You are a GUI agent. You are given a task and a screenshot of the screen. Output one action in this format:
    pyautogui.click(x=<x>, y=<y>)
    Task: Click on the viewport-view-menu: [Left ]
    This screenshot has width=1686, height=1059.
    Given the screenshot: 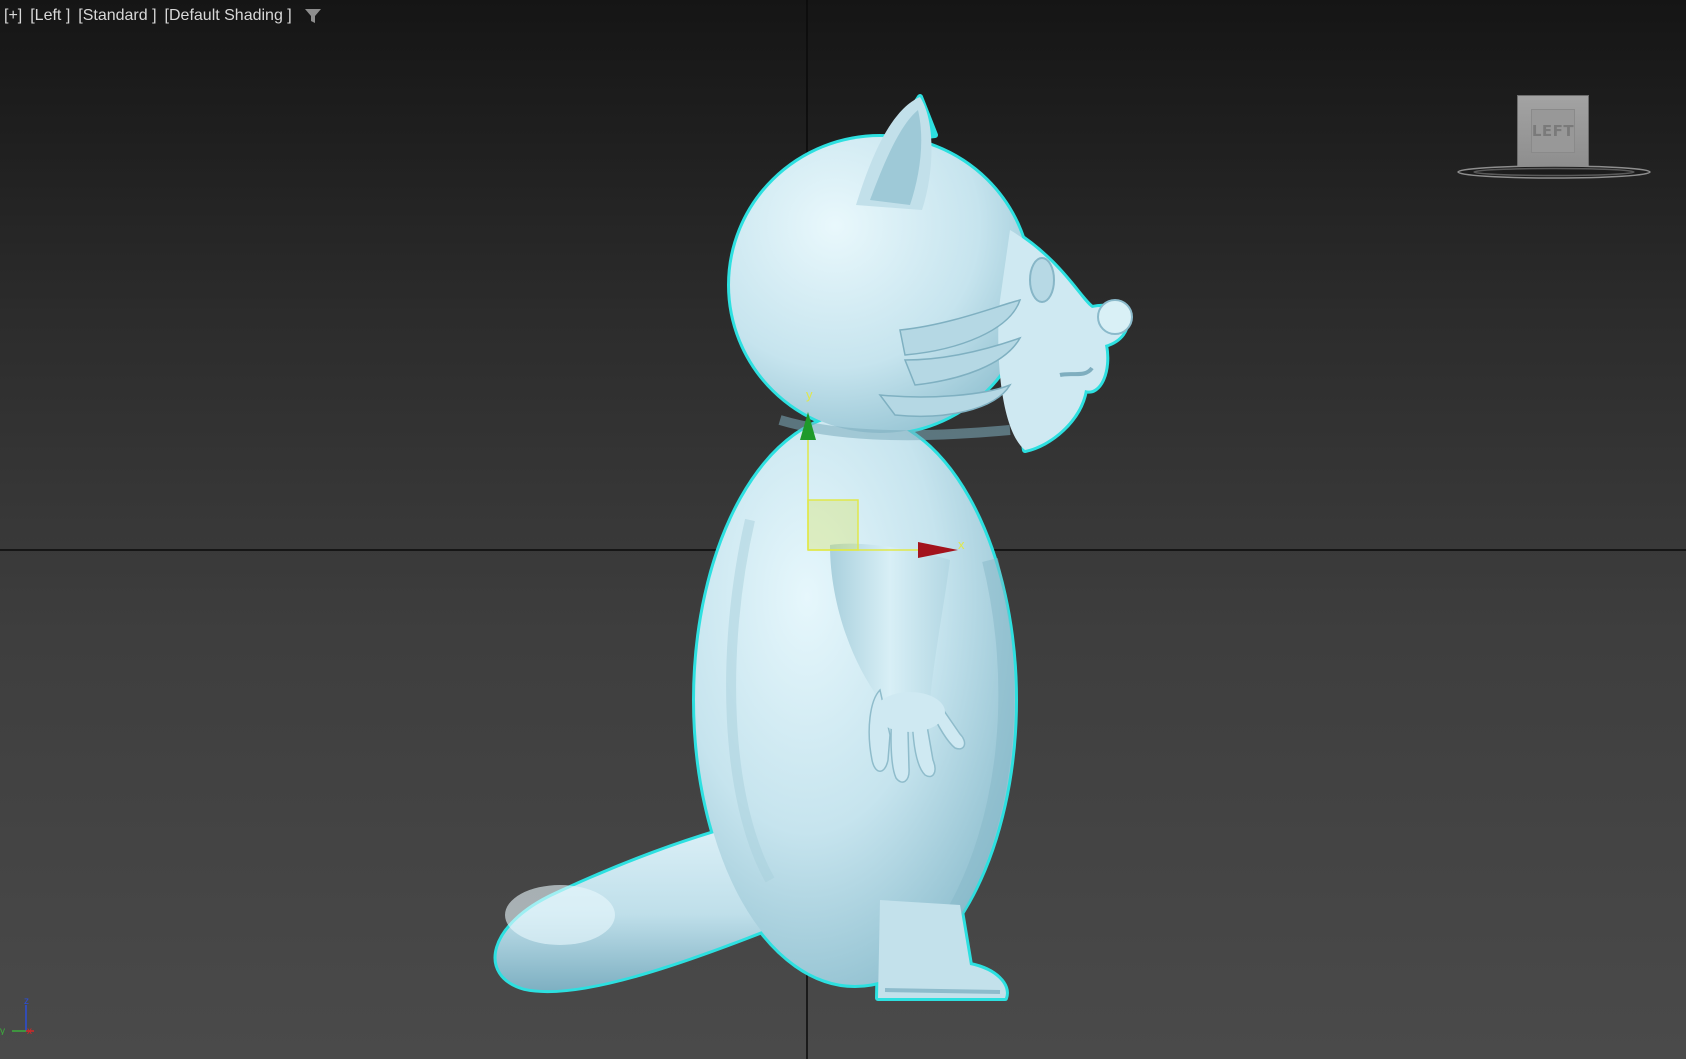 What is the action you would take?
    pyautogui.click(x=50, y=16)
    